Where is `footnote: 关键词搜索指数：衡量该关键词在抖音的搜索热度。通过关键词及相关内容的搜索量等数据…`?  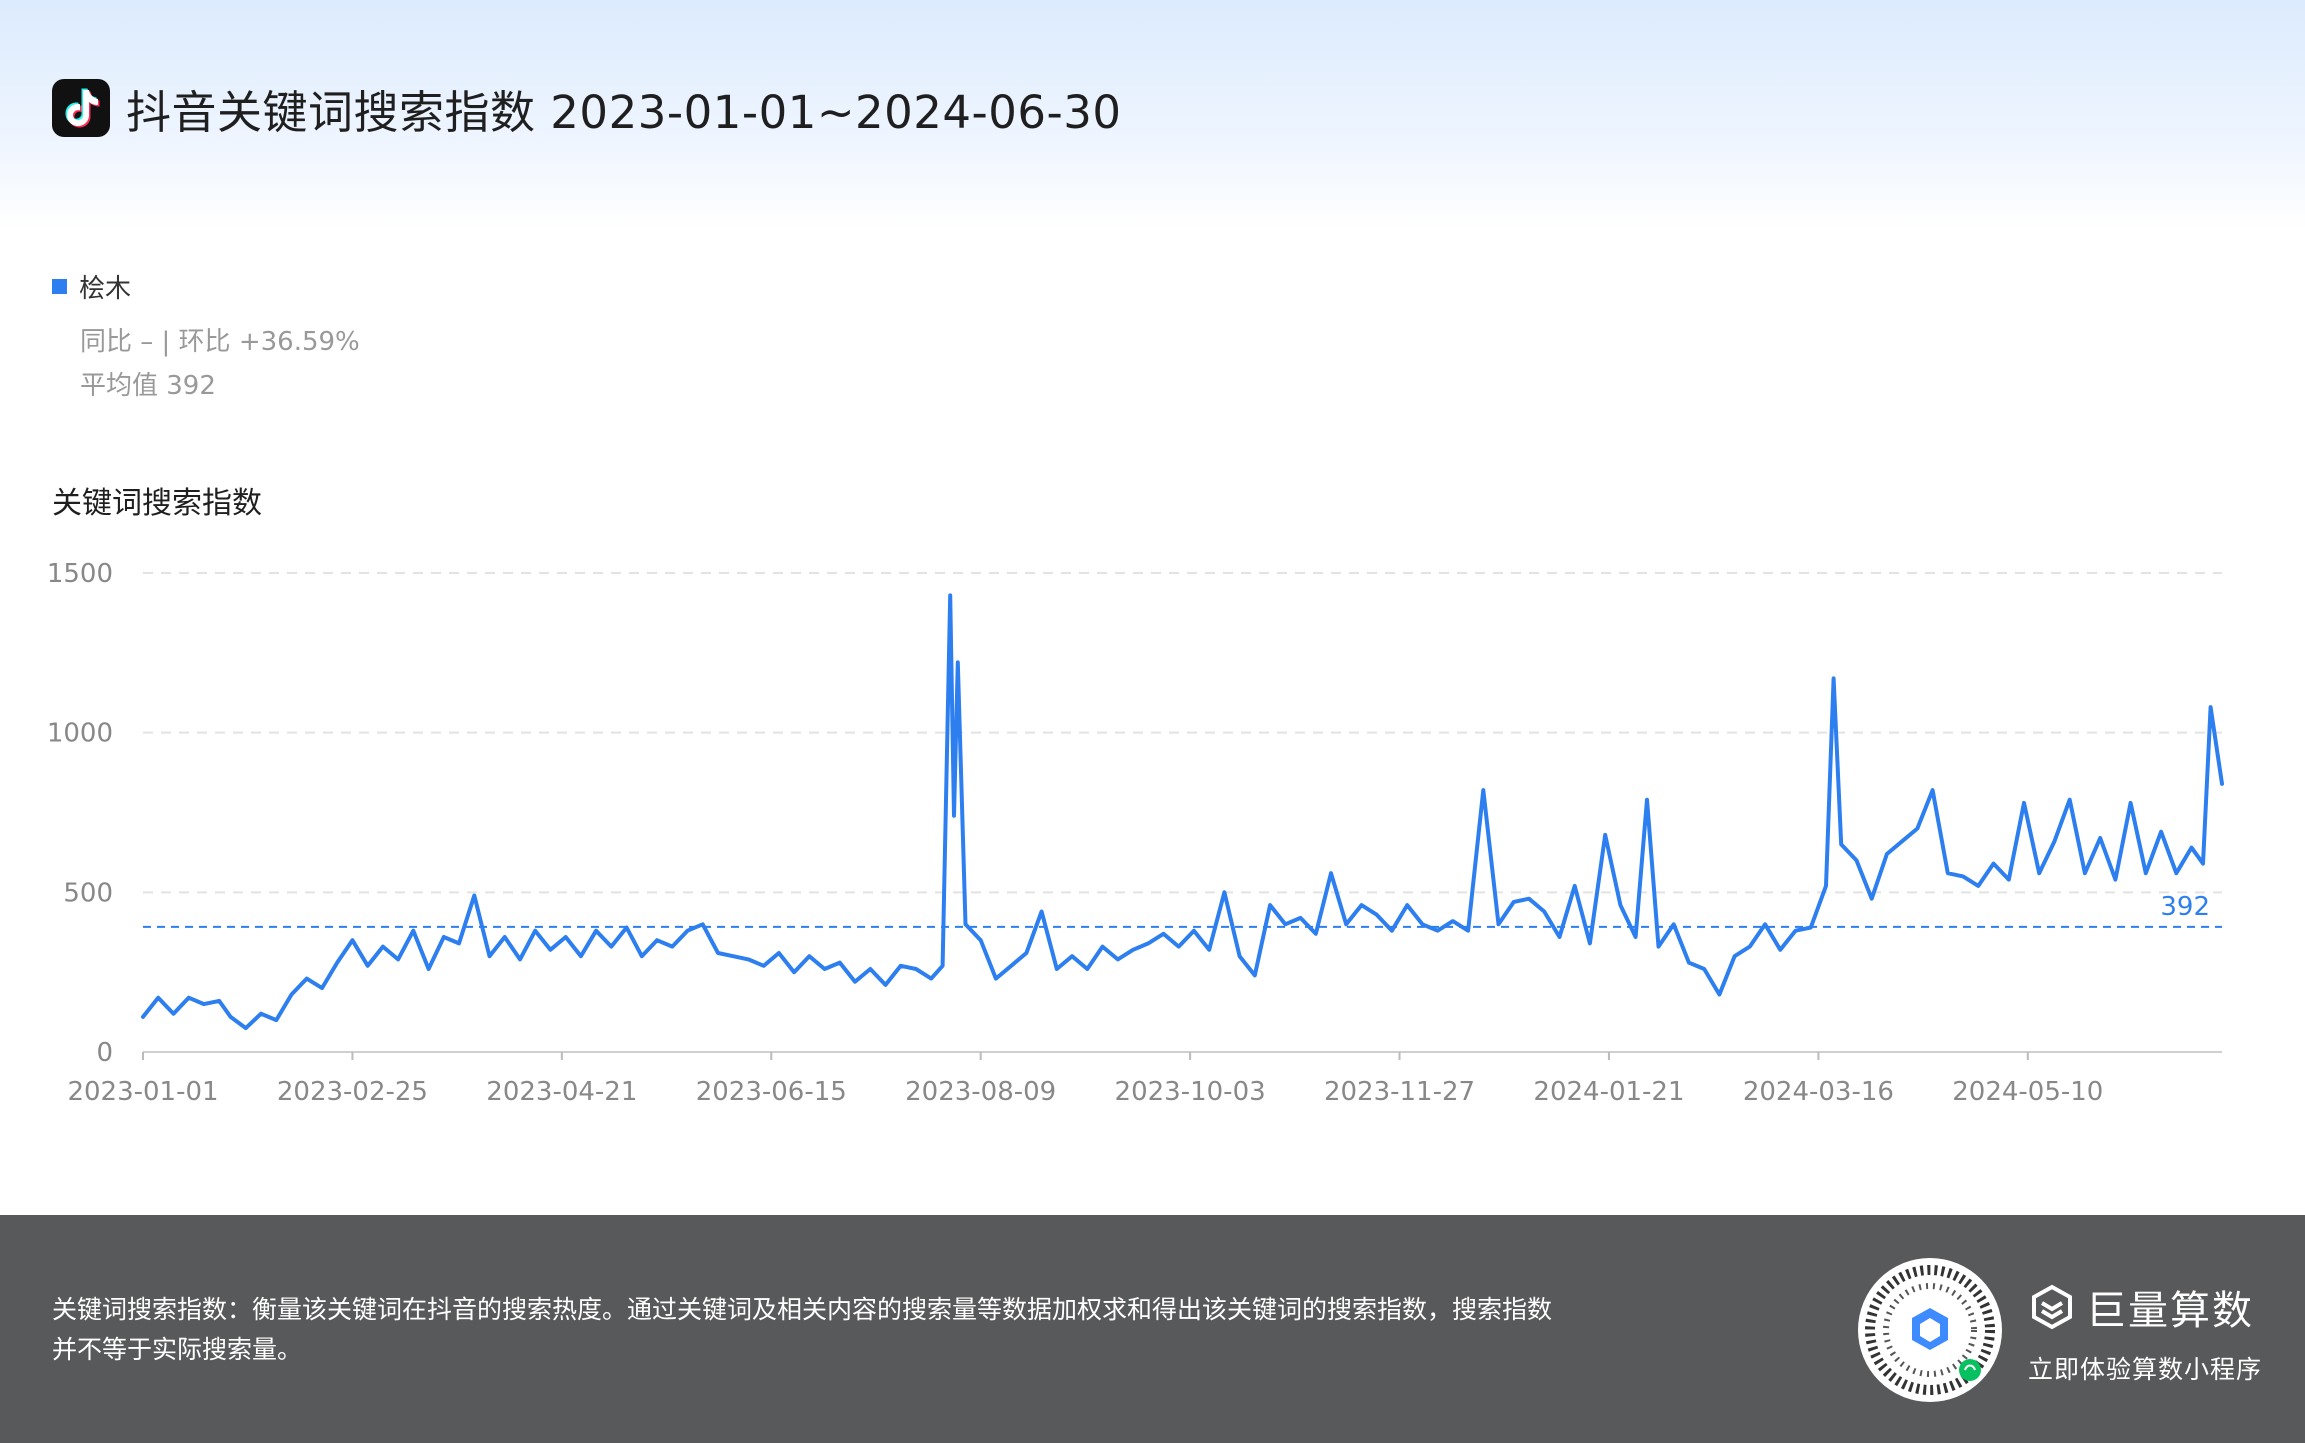
footnote: 关键词搜索指数：衡量该关键词在抖音的搜索热度。通过关键词及相关内容的搜索量等数据… is located at coordinates (867, 1330).